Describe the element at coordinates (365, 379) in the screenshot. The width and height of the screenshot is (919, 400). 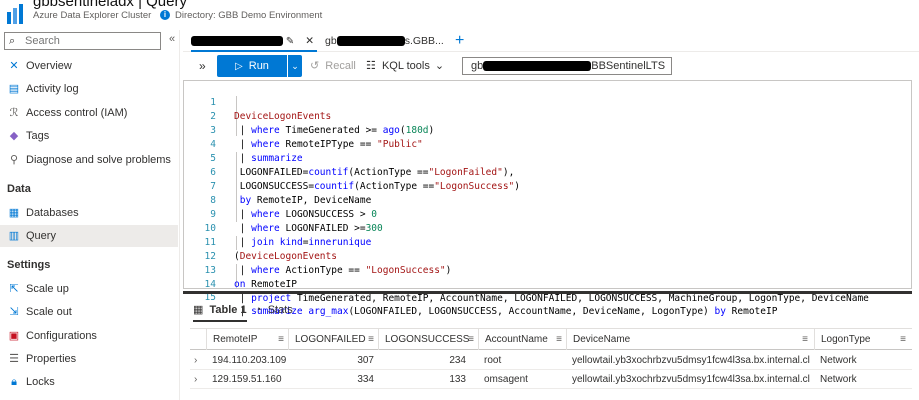
I see `cell-logonfailed: 334` at that location.